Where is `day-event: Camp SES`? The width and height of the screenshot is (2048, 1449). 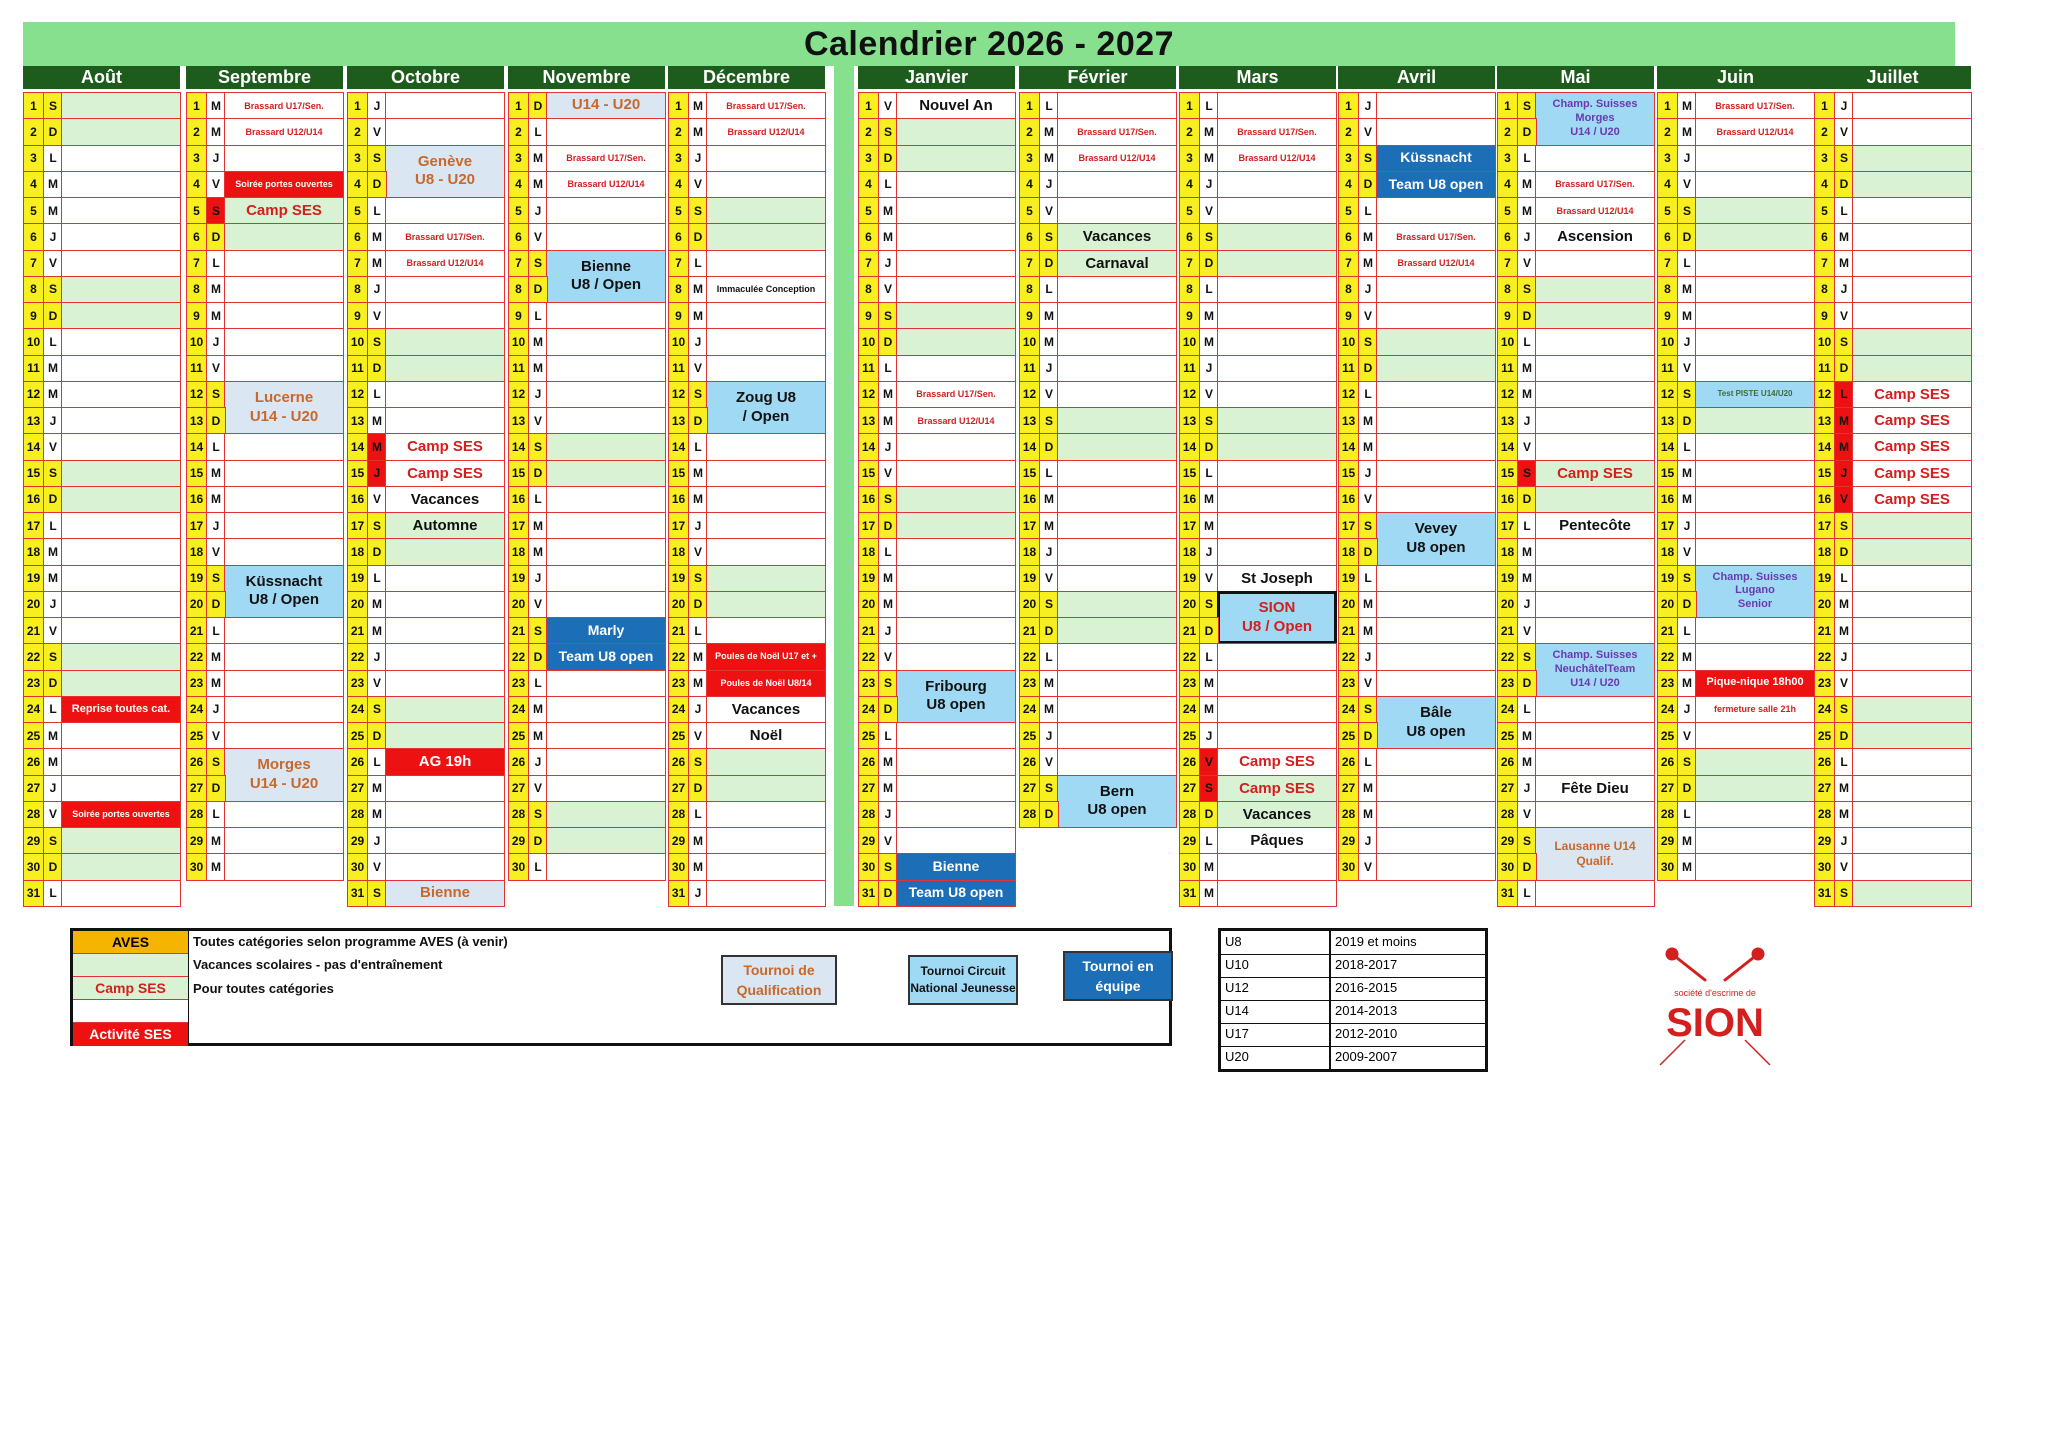 day-event: Camp SES is located at coordinates (1912, 394).